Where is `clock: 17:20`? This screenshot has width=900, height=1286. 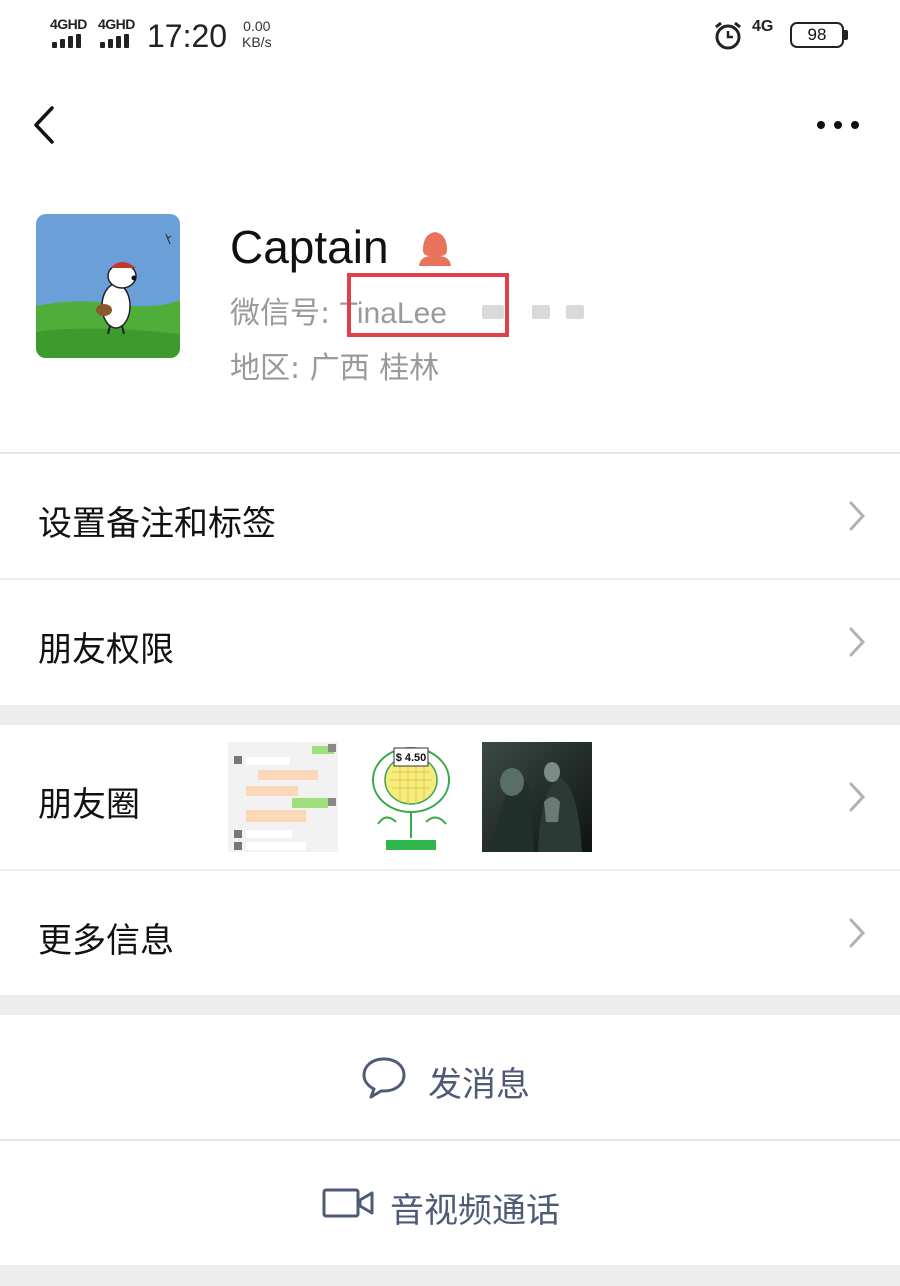 clock: 17:20 is located at coordinates (187, 36).